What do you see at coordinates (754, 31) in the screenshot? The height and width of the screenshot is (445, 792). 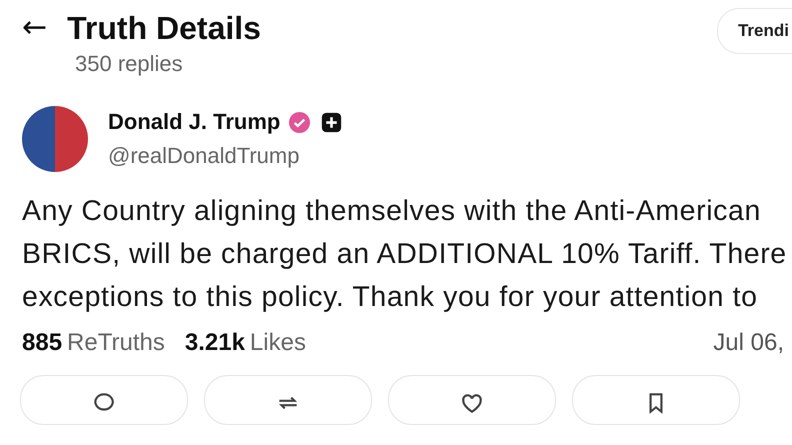 I see `trending-tab: Trendi` at bounding box center [754, 31].